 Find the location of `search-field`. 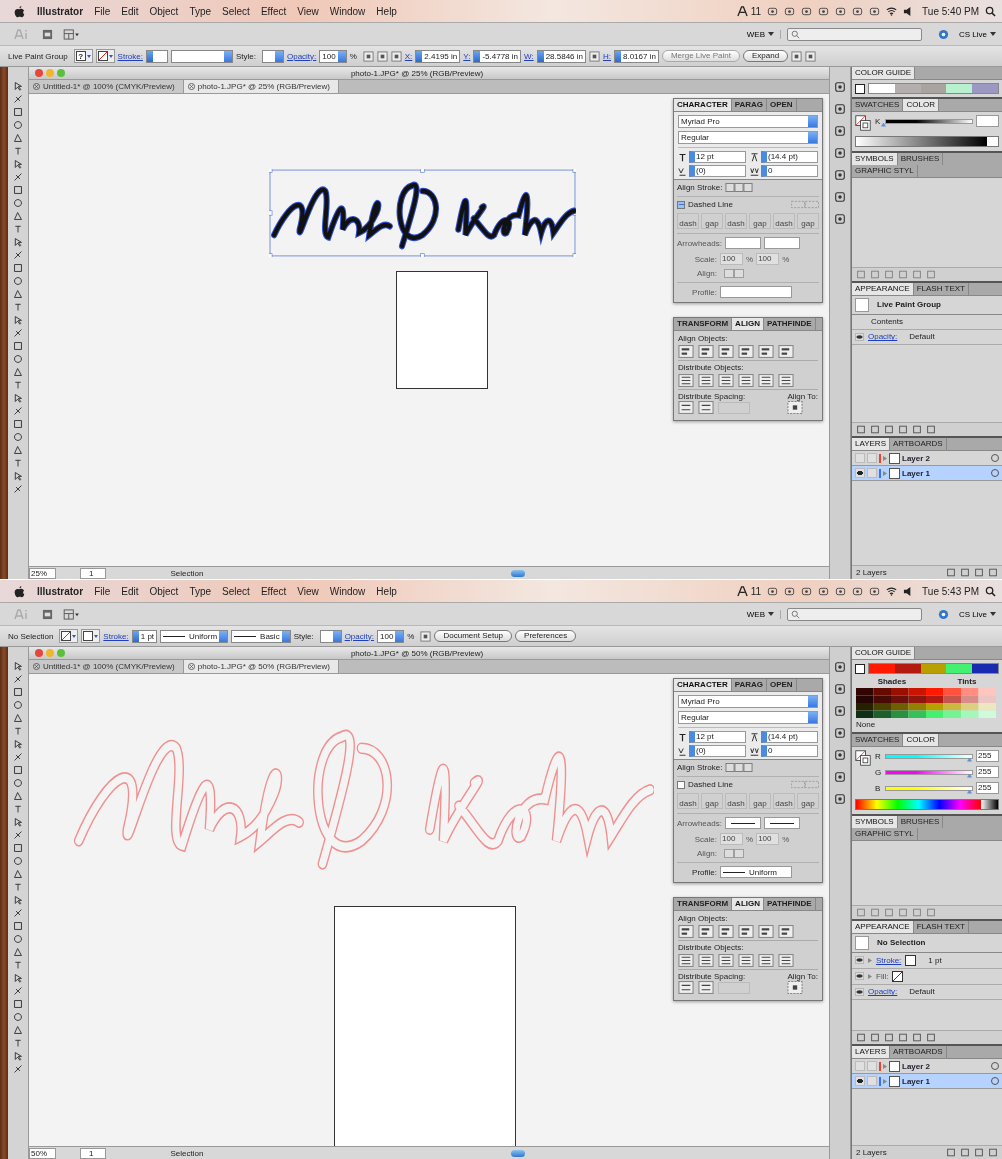

search-field is located at coordinates (854, 34).